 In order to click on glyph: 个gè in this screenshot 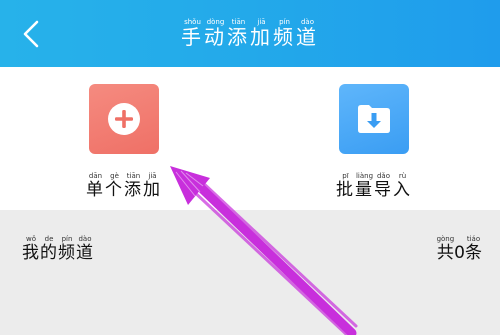, I will do `click(114, 186)`.